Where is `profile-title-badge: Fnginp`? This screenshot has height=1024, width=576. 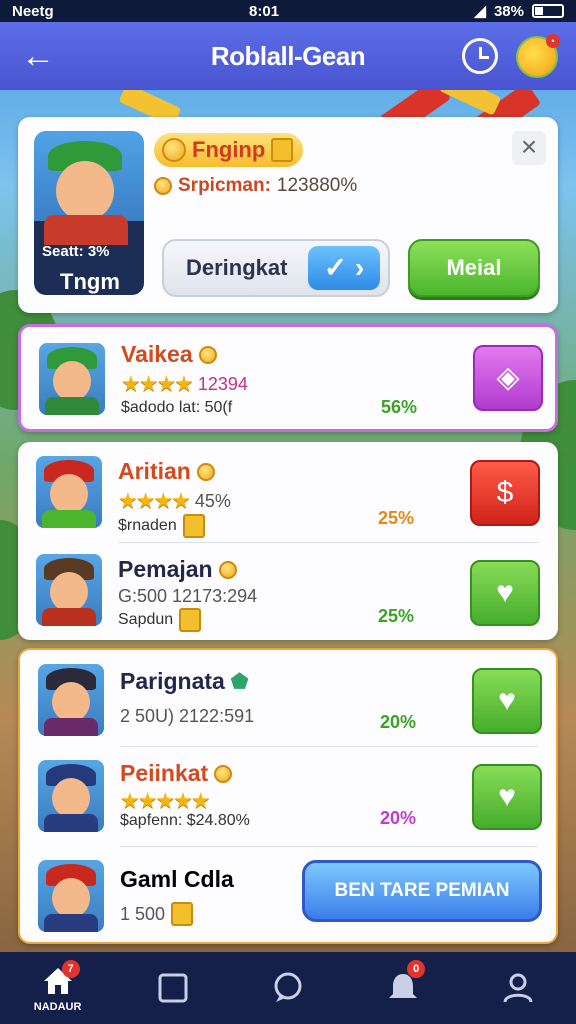
profile-title-badge: Fnginp is located at coordinates (229, 150).